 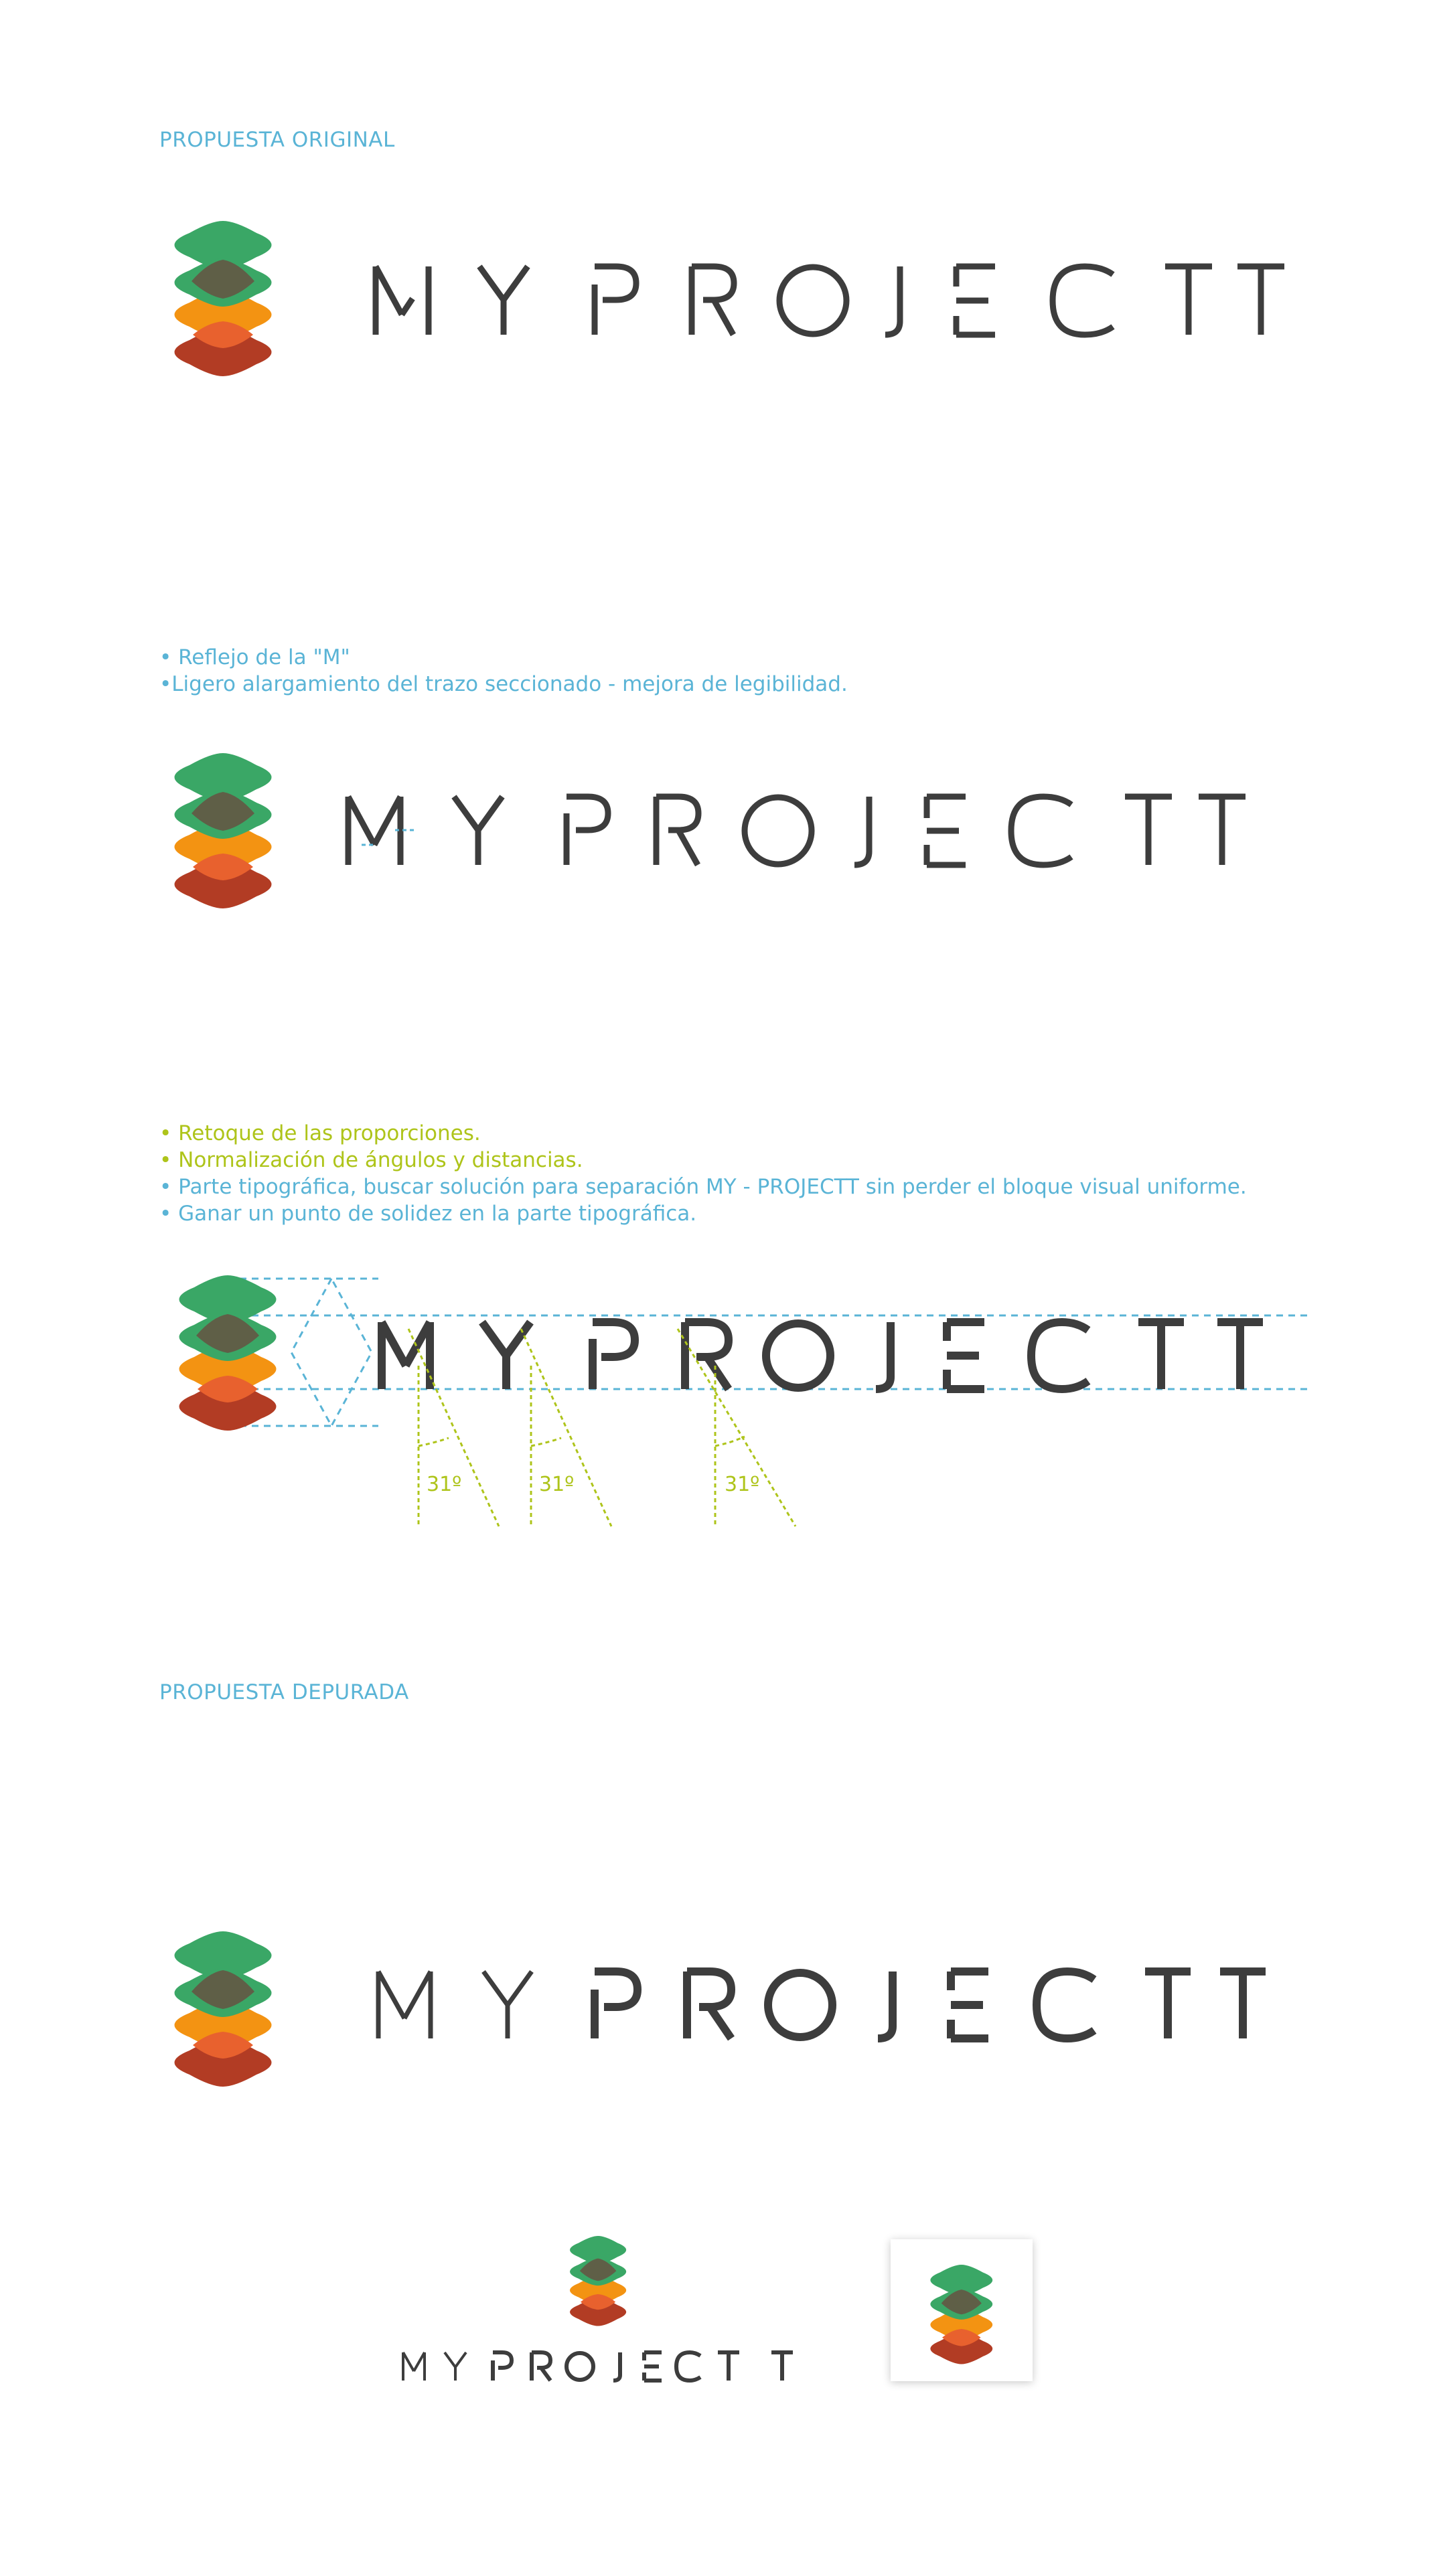 I want to click on app-icon-tile, so click(x=962, y=2310).